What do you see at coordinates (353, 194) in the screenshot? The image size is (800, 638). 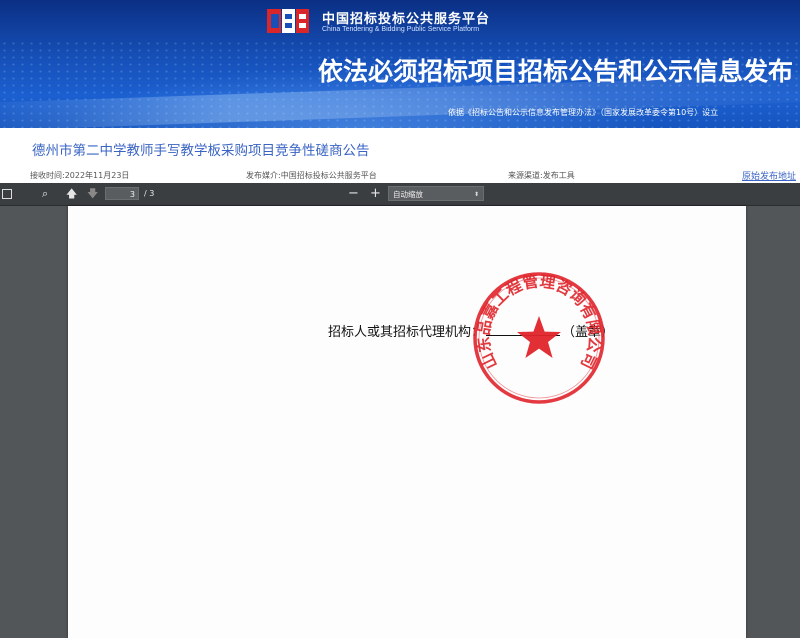 I see `zoom-out-icon: −` at bounding box center [353, 194].